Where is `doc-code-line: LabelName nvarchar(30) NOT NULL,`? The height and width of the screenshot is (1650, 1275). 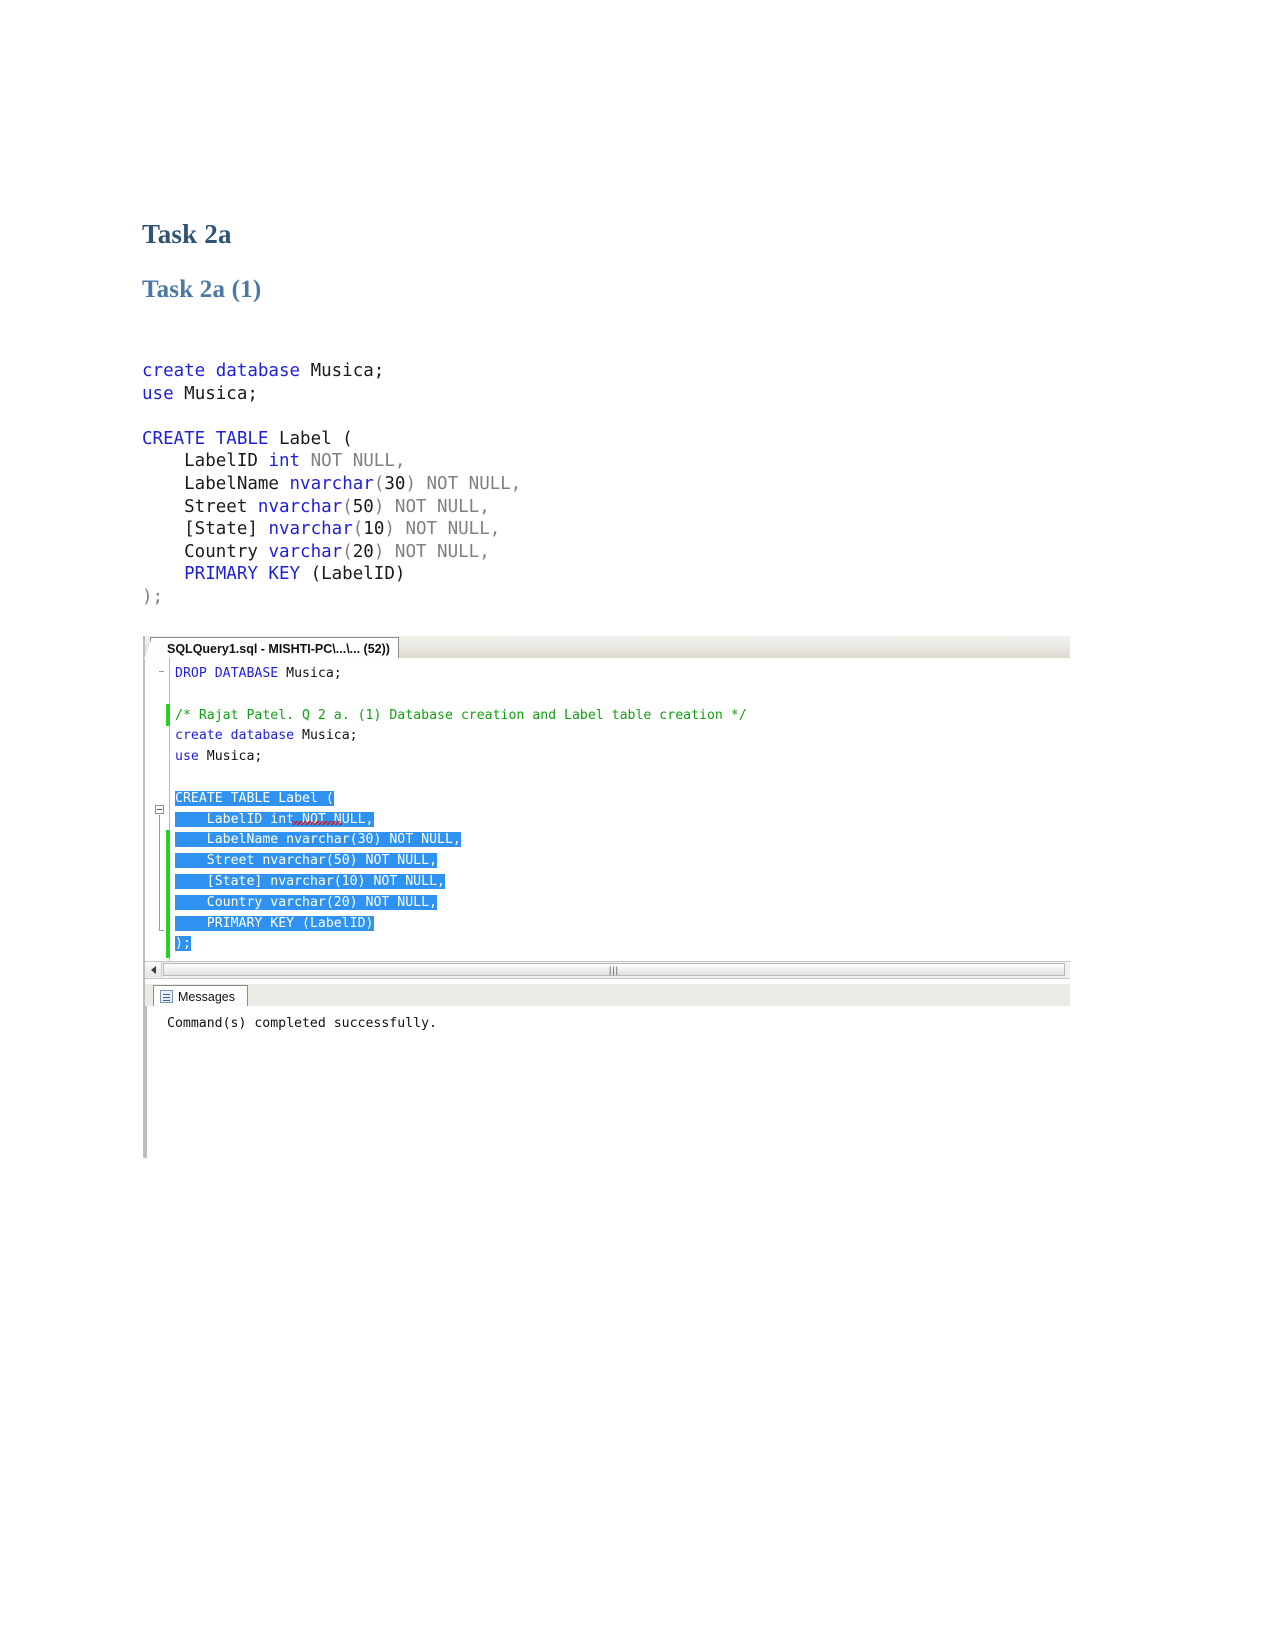 doc-code-line: LabelName nvarchar(30) NOT NULL, is located at coordinates (331, 484).